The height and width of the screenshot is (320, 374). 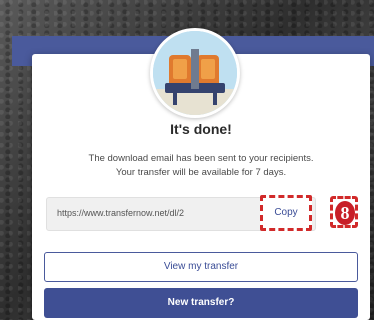 What do you see at coordinates (195, 73) in the screenshot?
I see `seat-illustration-icon` at bounding box center [195, 73].